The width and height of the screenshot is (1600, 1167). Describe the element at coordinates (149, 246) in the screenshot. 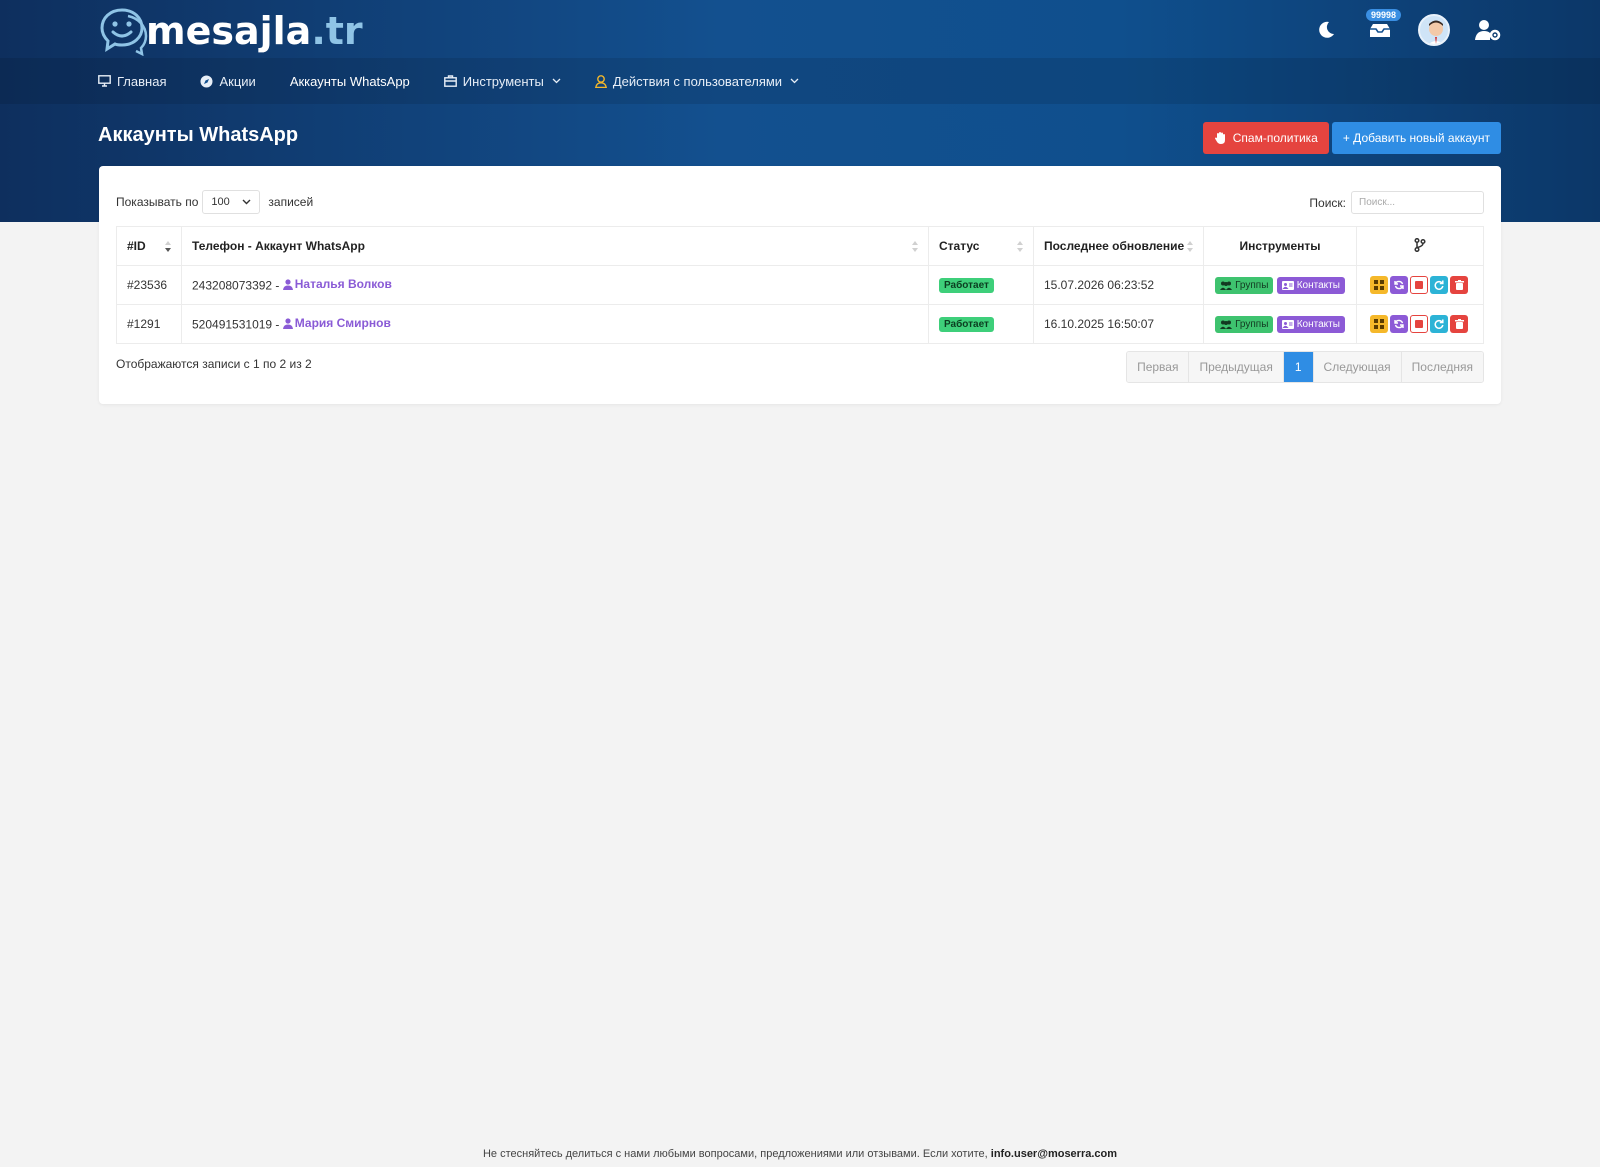

I see `col-id: #ID` at that location.